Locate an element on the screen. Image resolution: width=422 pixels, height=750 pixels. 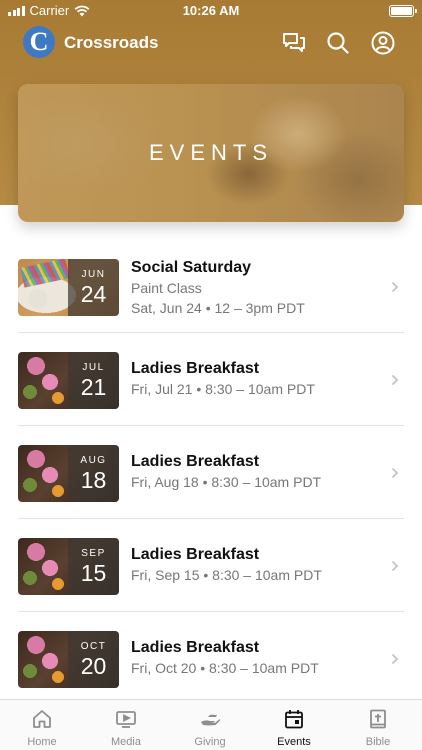
event-thumbnail: SEP 15 is located at coordinates (68, 566).